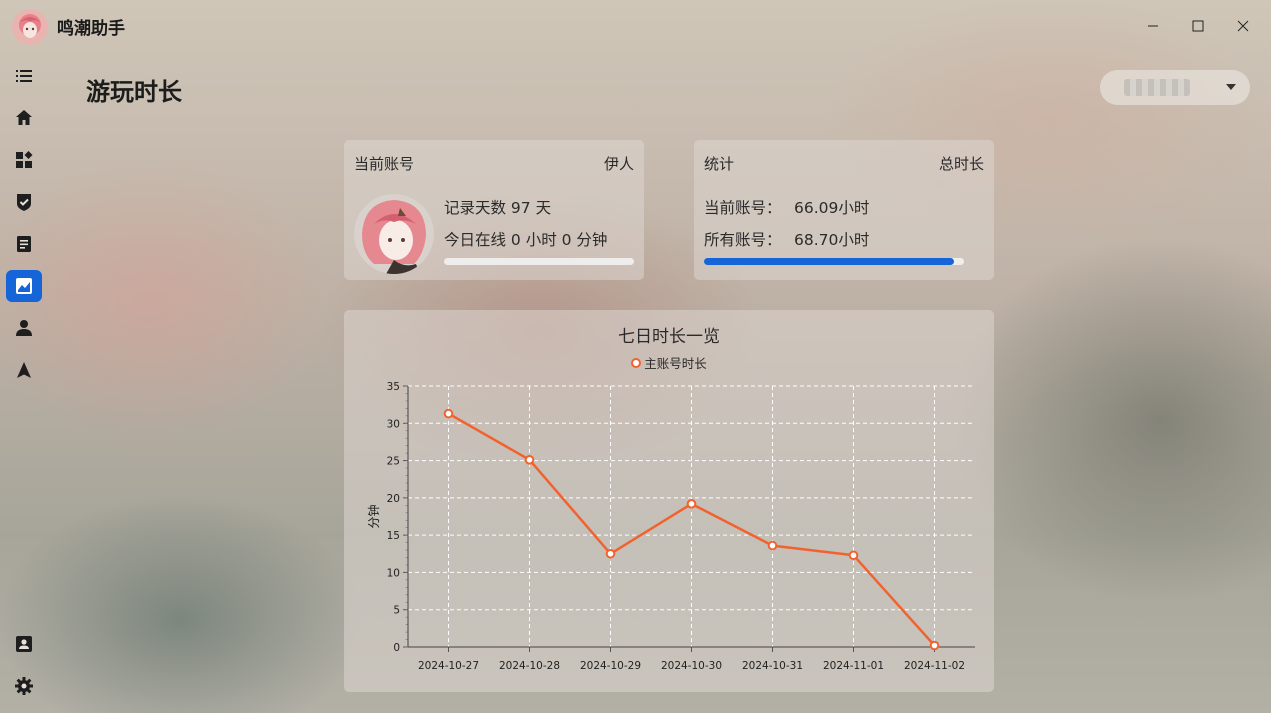  I want to click on sidebar-item-logs, so click(24, 244).